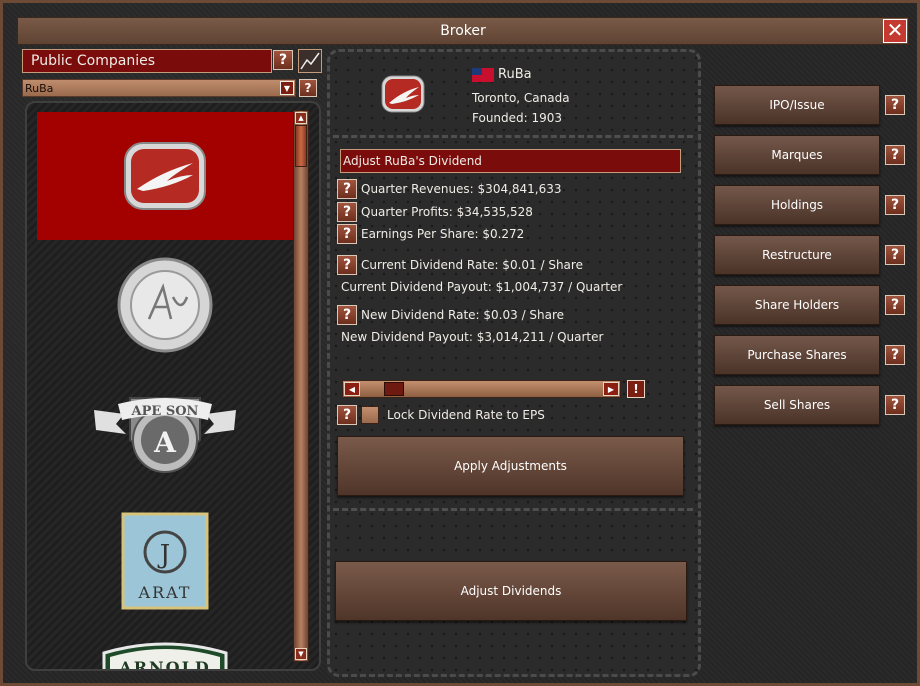  I want to click on company-logo-arnold: ARNOLD, so click(165, 656).